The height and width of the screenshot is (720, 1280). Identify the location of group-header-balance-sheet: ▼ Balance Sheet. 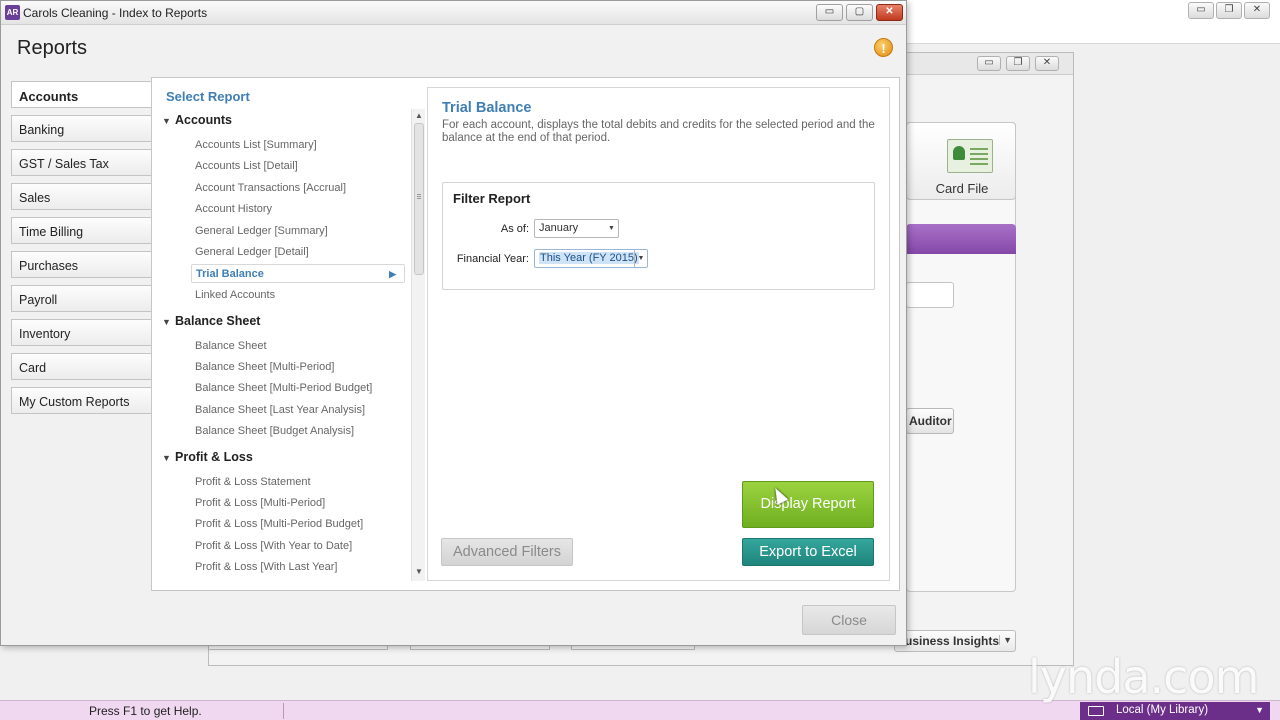
(211, 321).